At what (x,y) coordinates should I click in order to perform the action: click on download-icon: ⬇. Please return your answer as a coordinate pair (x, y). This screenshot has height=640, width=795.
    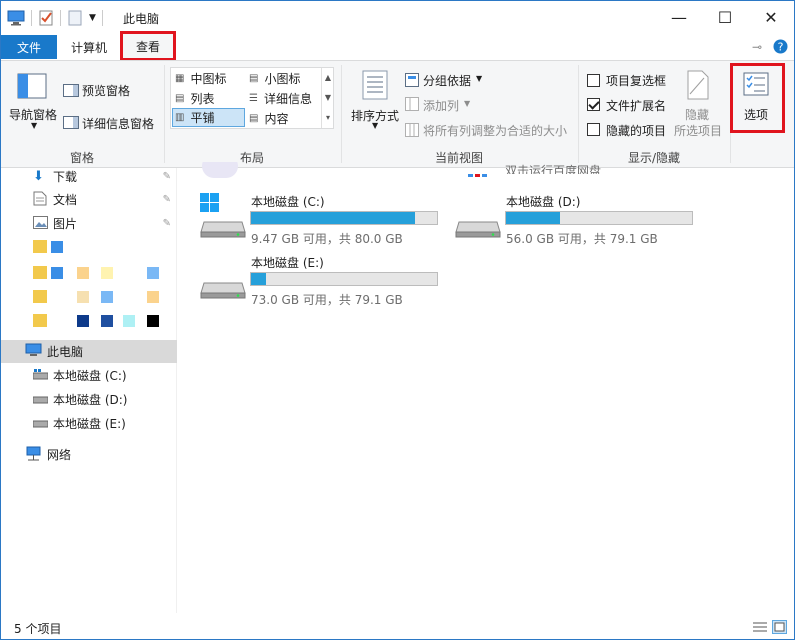
    Looking at the image, I should click on (38, 176).